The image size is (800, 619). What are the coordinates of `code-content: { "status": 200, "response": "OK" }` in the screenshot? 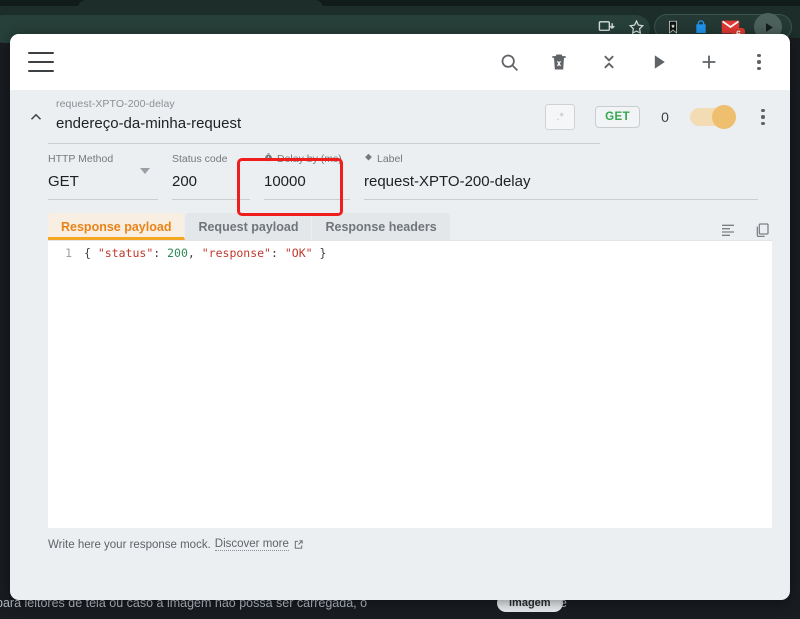 It's located at (205, 253).